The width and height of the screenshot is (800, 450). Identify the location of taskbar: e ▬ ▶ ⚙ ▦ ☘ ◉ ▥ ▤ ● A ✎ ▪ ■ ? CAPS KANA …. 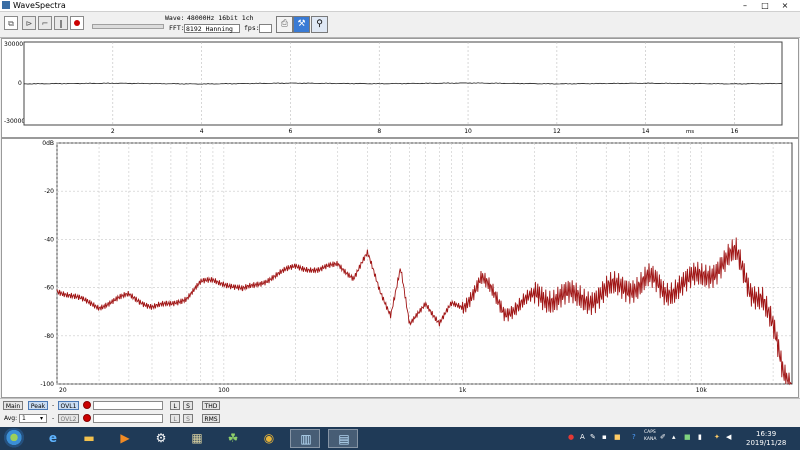
(400, 438).